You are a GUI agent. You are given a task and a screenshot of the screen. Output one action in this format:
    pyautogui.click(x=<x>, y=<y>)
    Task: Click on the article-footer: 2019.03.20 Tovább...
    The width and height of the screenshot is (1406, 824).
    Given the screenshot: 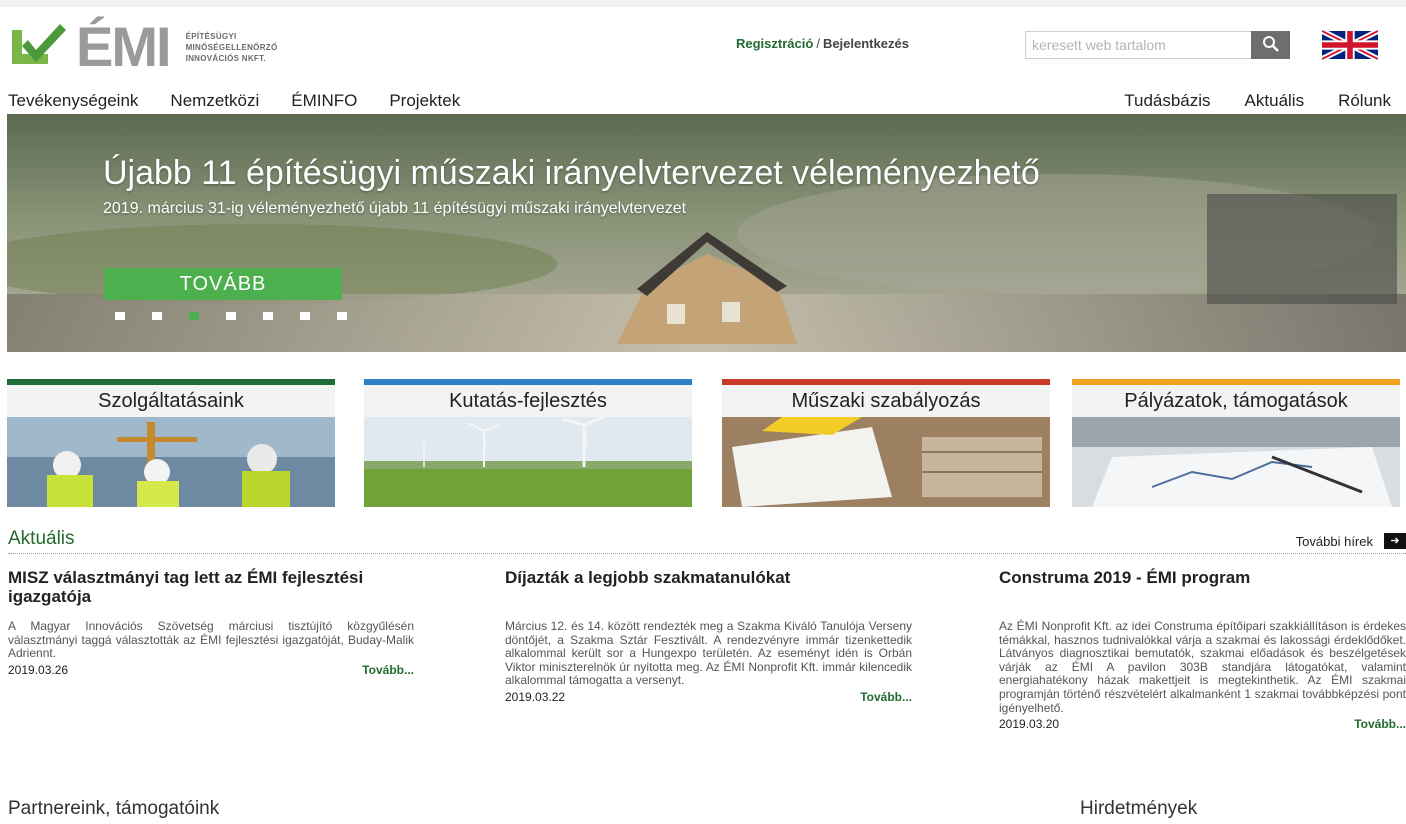 What is the action you would take?
    pyautogui.click(x=1202, y=724)
    